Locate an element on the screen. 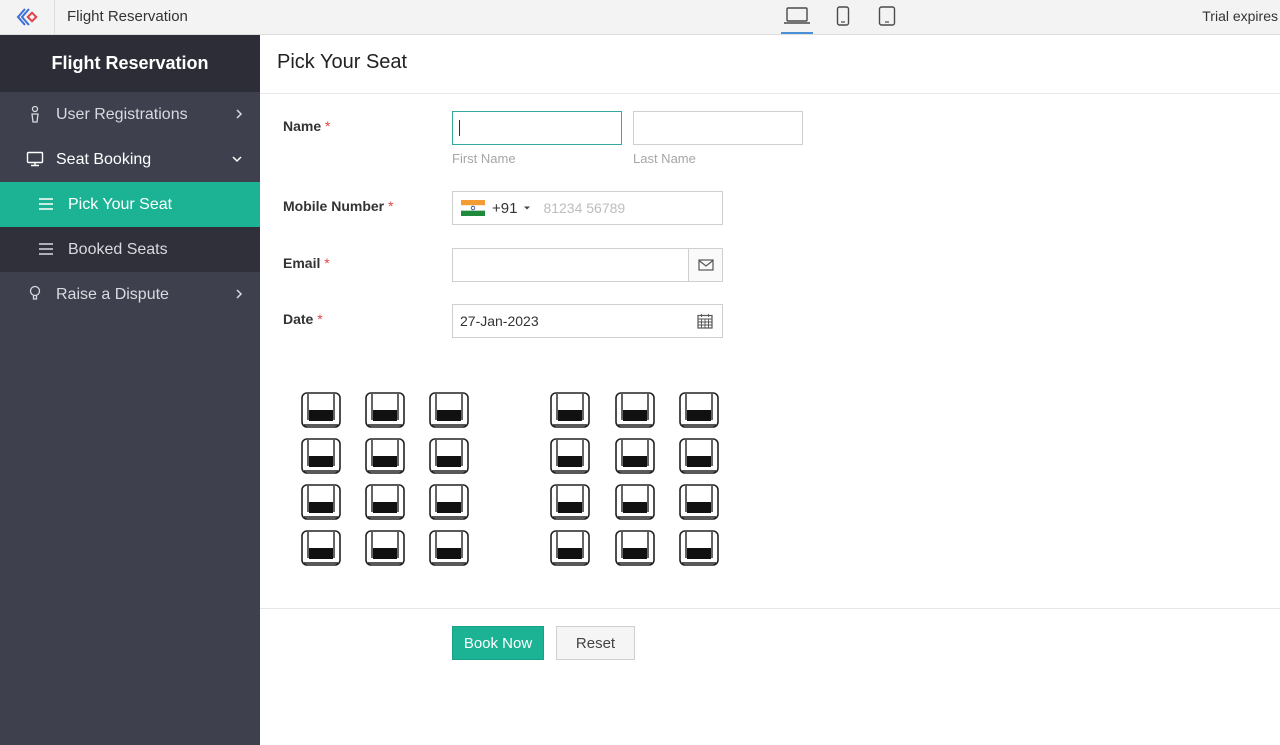 Image resolution: width=1280 pixels, height=745 pixels. trial-status: Trial expires is located at coordinates (1240, 16).